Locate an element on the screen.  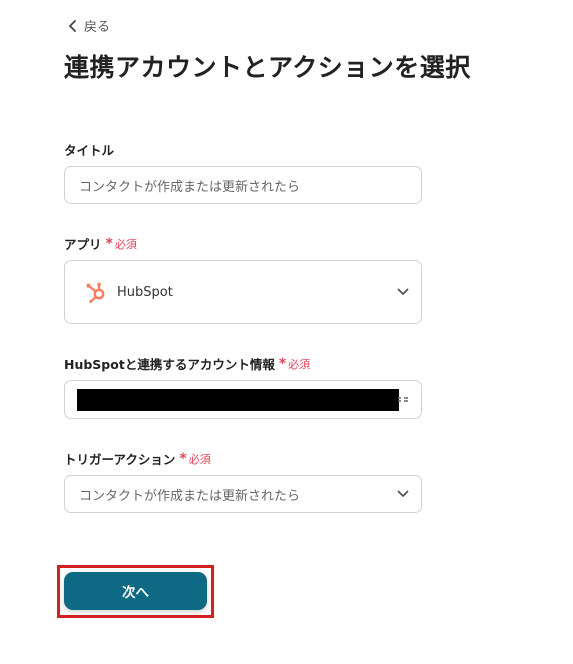
trigger-action-select: コンタクトが作成または更新されたら is located at coordinates (243, 494).